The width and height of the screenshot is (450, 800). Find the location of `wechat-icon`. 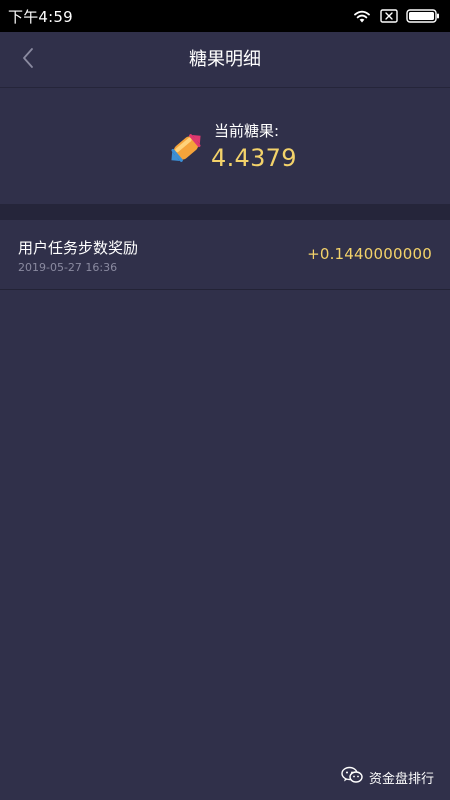

wechat-icon is located at coordinates (352, 777).